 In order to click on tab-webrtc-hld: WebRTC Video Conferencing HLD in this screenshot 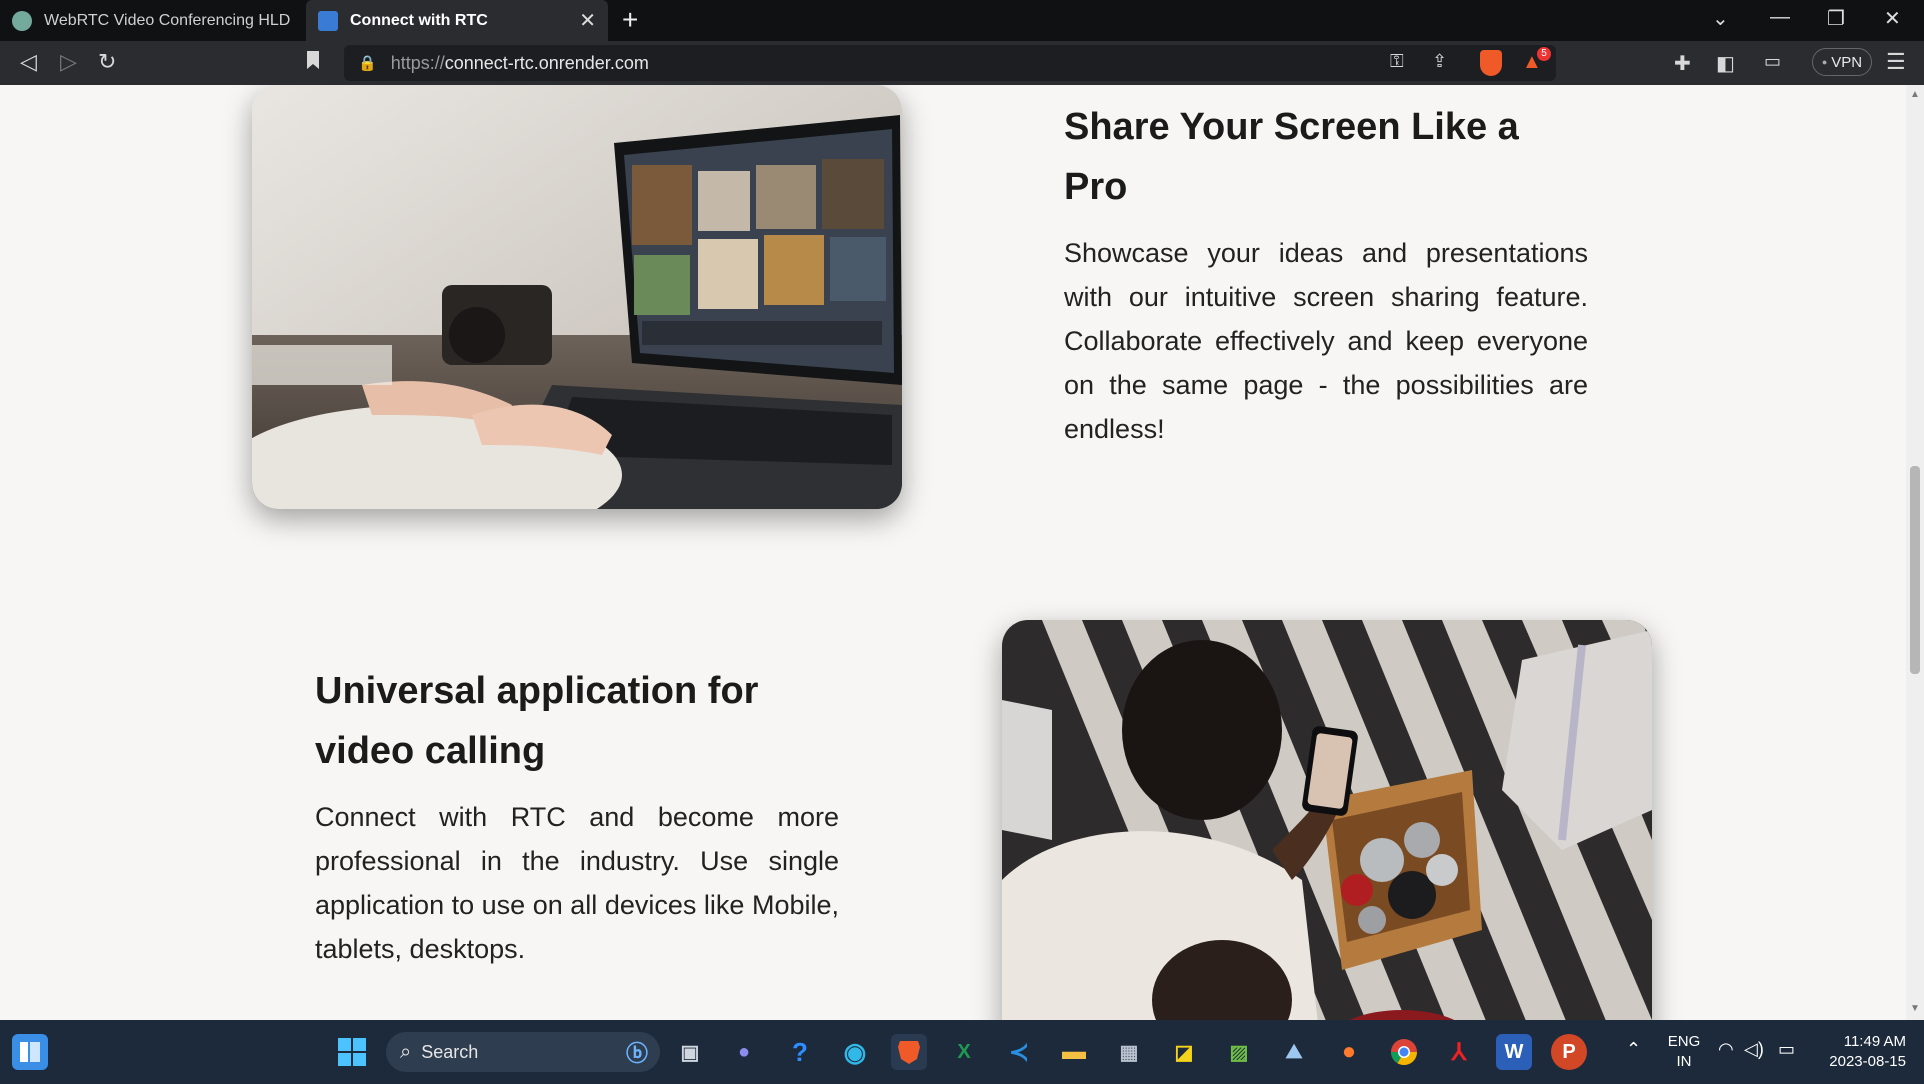, I will do `click(152, 20)`.